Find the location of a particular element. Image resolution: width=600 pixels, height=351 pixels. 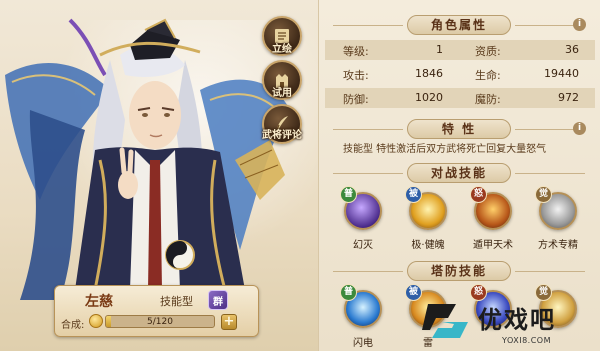

traits-header: 特 性 i is located at coordinates (459, 129).